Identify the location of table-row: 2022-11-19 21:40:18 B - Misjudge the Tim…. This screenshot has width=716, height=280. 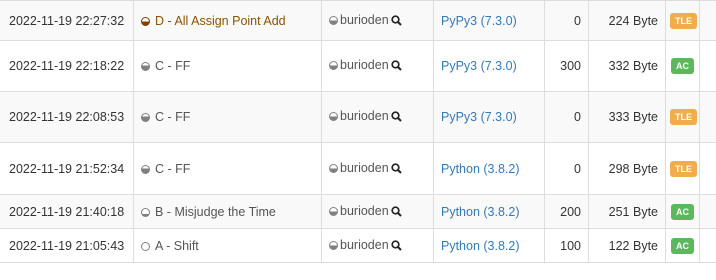
(358, 211).